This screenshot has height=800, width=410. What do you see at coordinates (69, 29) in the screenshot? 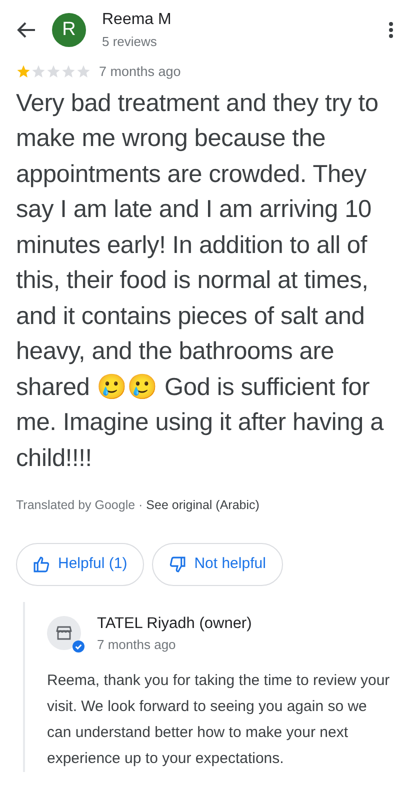
I see `avatar: R` at bounding box center [69, 29].